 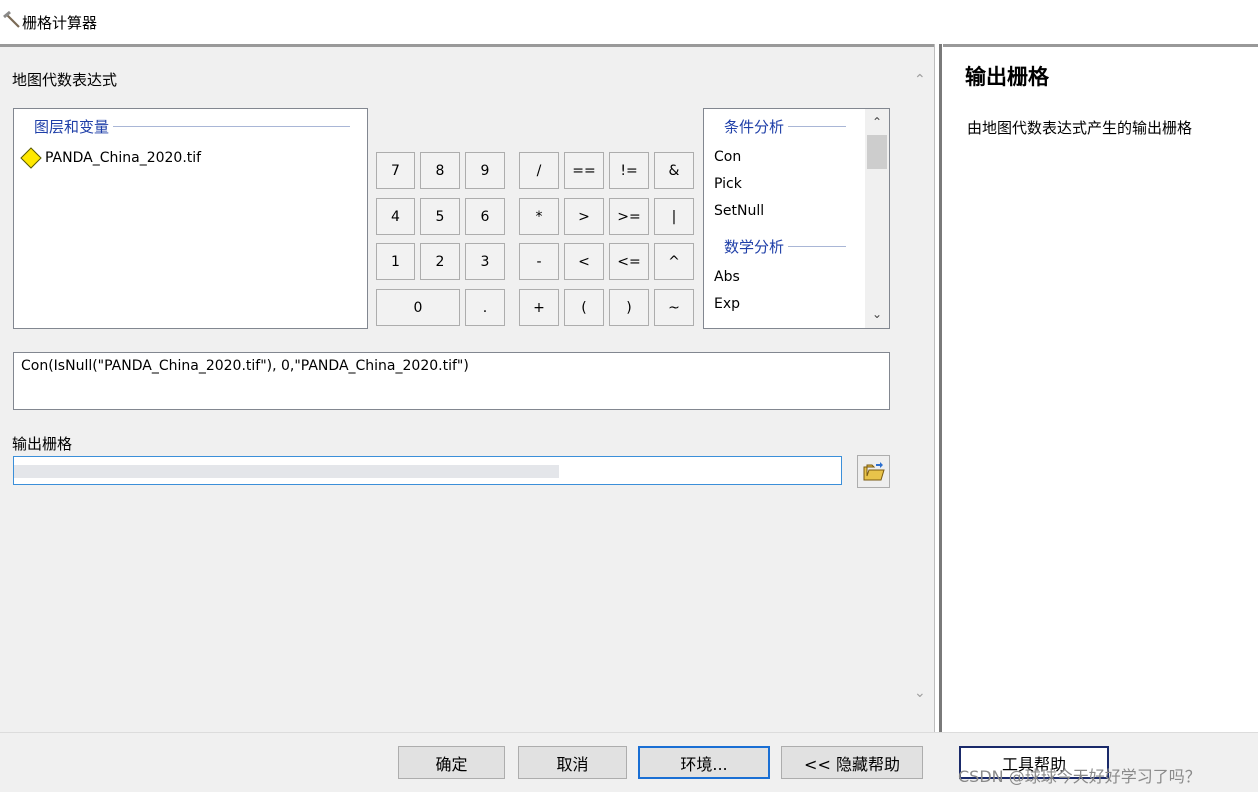 I want to click on browse-button, so click(x=873, y=471).